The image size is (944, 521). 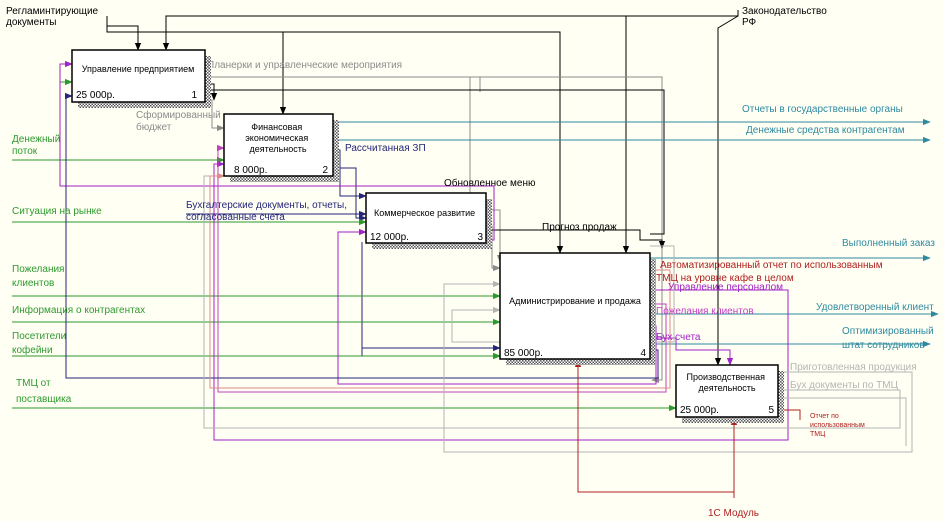 I want to click on box-4-title: Администрирование и продажа, so click(x=575, y=301).